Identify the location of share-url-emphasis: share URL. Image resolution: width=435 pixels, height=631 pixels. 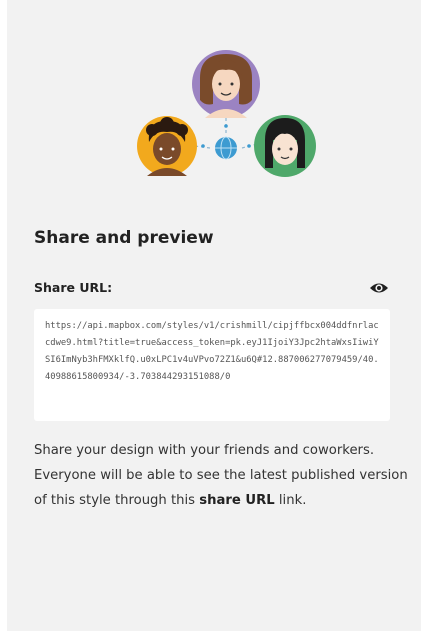
(237, 500).